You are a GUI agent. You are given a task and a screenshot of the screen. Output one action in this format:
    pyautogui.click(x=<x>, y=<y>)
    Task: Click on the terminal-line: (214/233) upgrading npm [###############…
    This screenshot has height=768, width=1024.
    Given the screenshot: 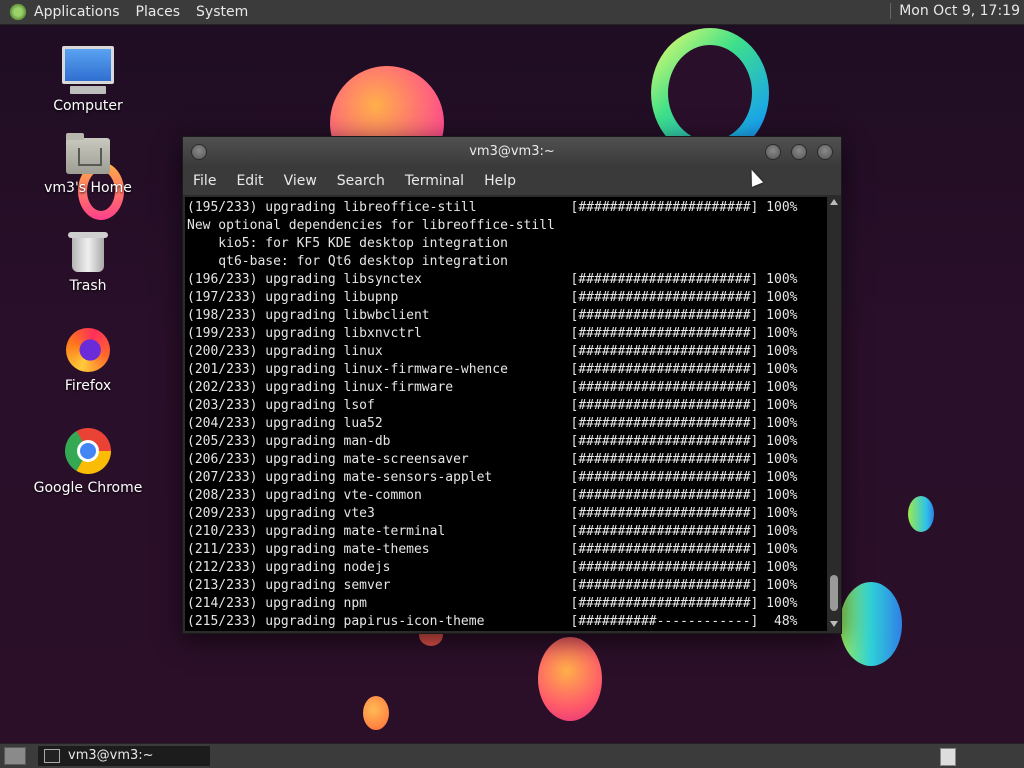 What is the action you would take?
    pyautogui.click(x=492, y=603)
    